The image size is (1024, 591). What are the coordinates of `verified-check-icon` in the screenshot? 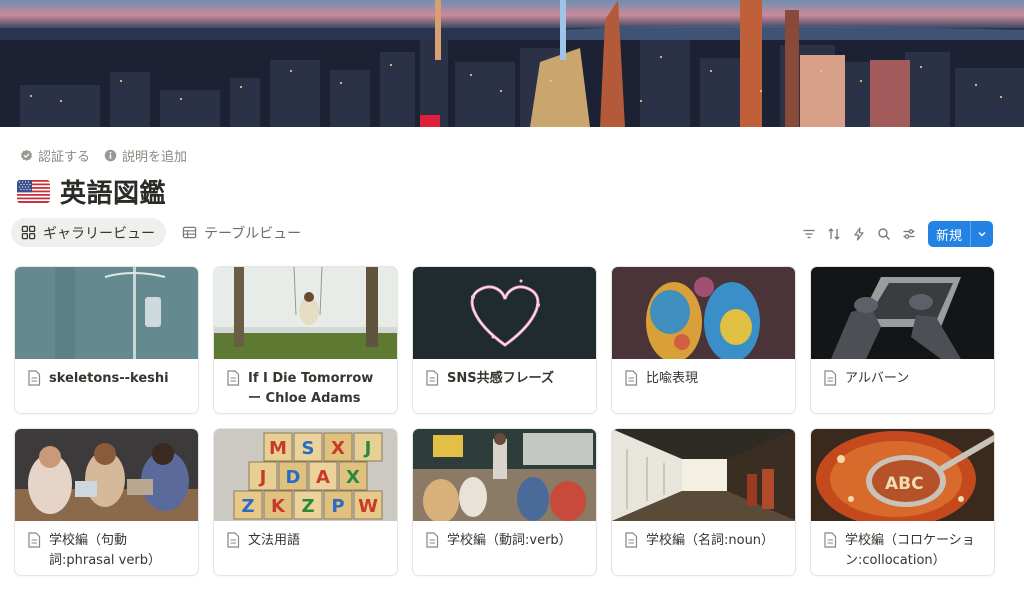 It's located at (26, 155).